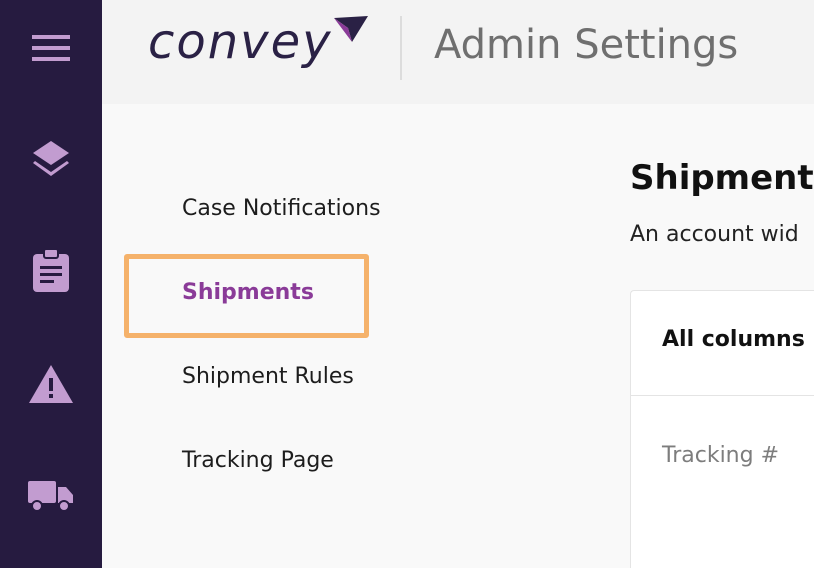  I want to click on page-title: Admin Settings, so click(586, 45).